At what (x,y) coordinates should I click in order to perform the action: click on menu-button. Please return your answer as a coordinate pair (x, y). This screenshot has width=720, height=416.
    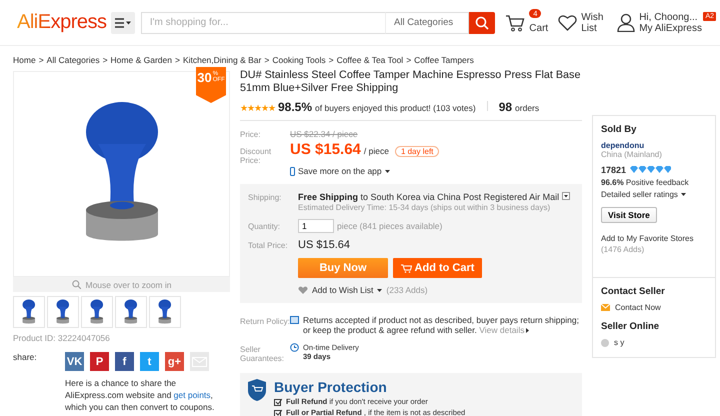
    Looking at the image, I should click on (123, 23).